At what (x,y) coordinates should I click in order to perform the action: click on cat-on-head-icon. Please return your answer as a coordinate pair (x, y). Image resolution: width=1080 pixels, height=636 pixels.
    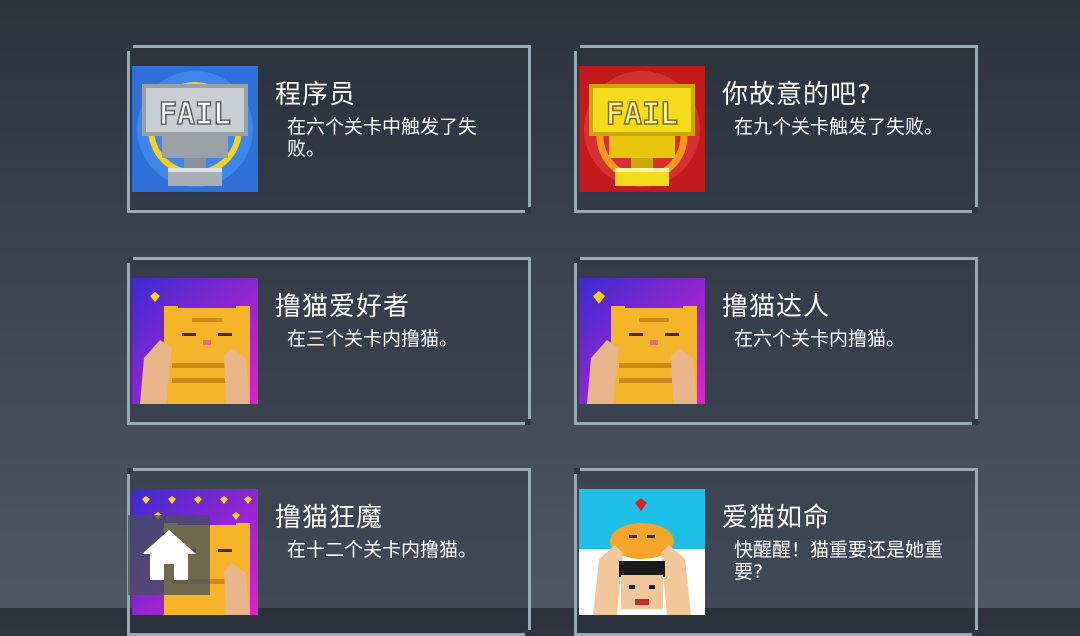
    Looking at the image, I should click on (642, 552).